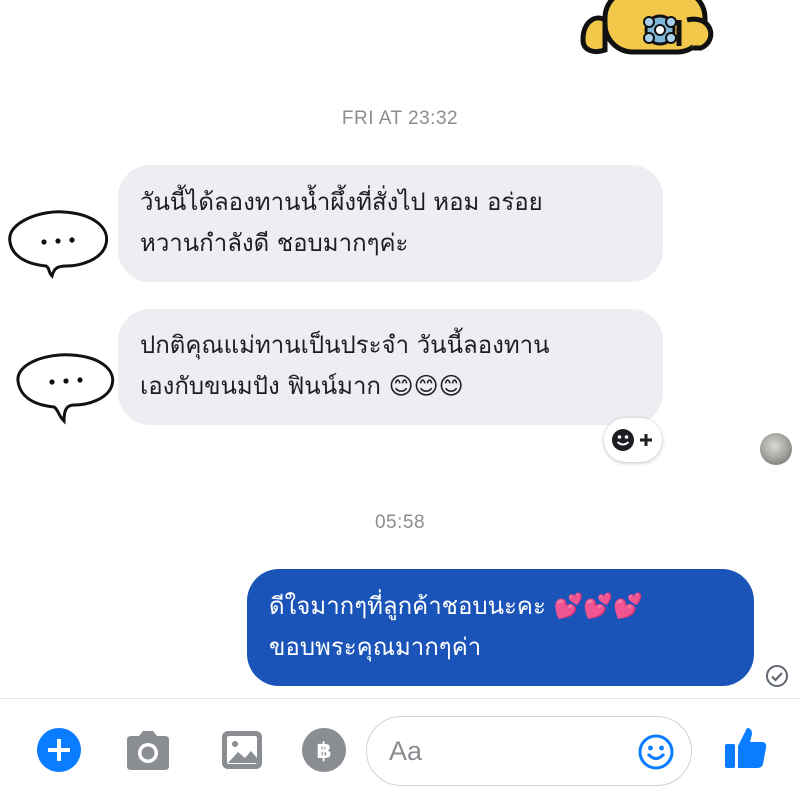 This screenshot has height=800, width=800. Describe the element at coordinates (400, 118) in the screenshot. I see `timestamp: FRI AT 23:32` at that location.